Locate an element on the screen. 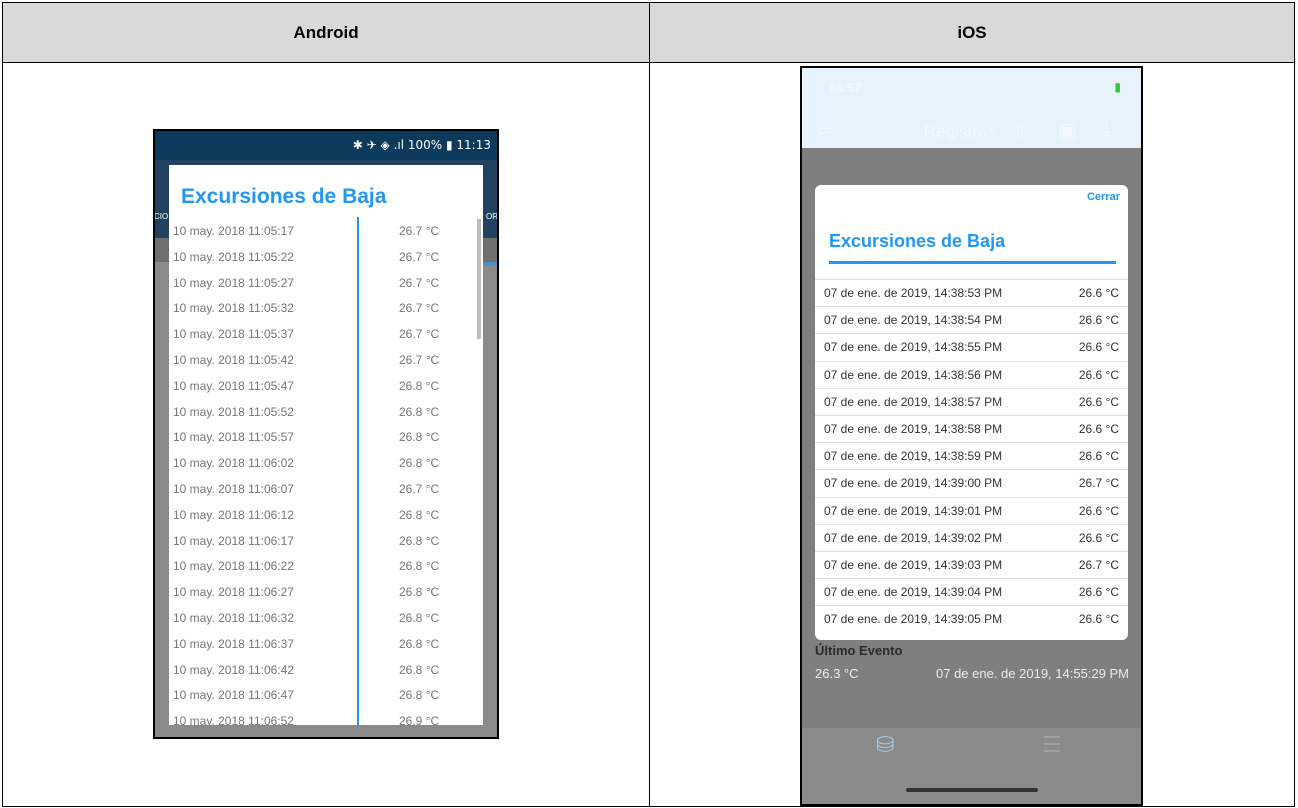 The image size is (1298, 808). row-date: 07 de ene. de 2019, 14:38:58 PM is located at coordinates (913, 429).